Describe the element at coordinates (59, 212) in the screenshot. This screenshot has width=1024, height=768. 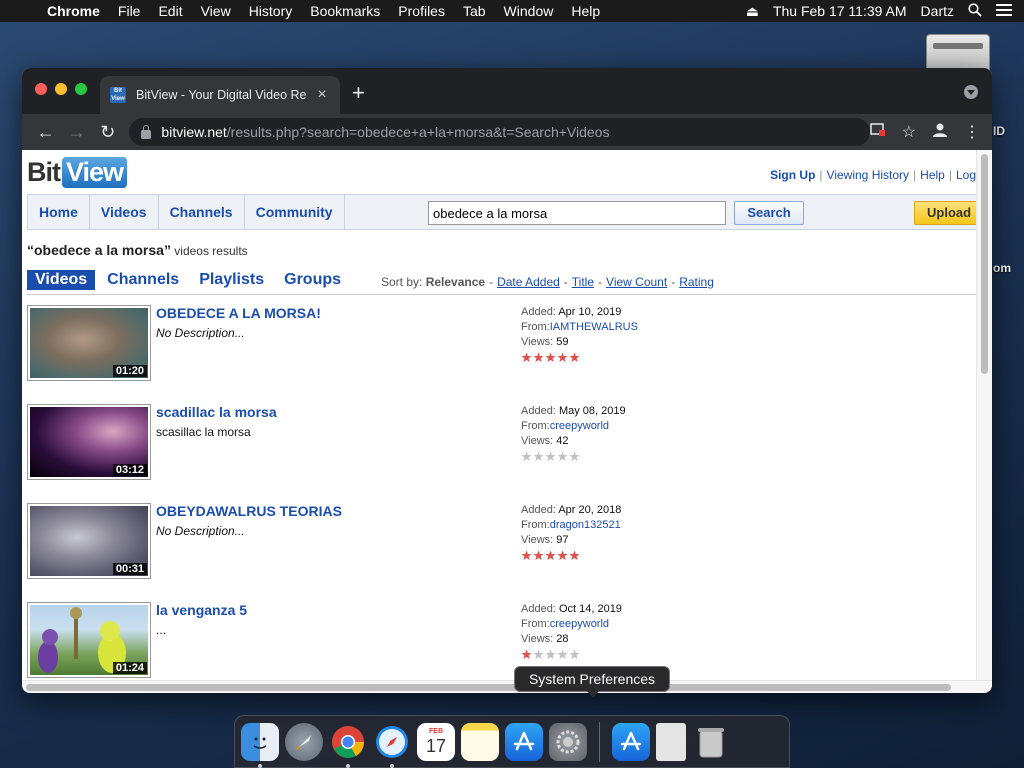
I see `nav-home: Home` at that location.